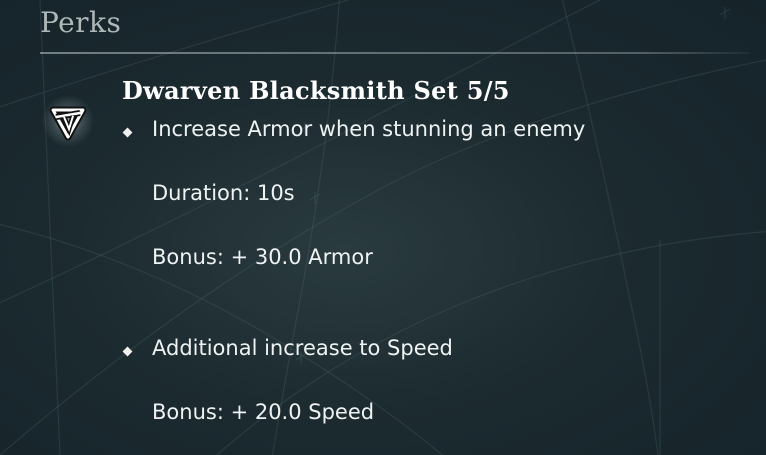 This screenshot has height=455, width=766. I want to click on perk-effect-bonus: Bonus: + 20.0 Speed, so click(263, 412).